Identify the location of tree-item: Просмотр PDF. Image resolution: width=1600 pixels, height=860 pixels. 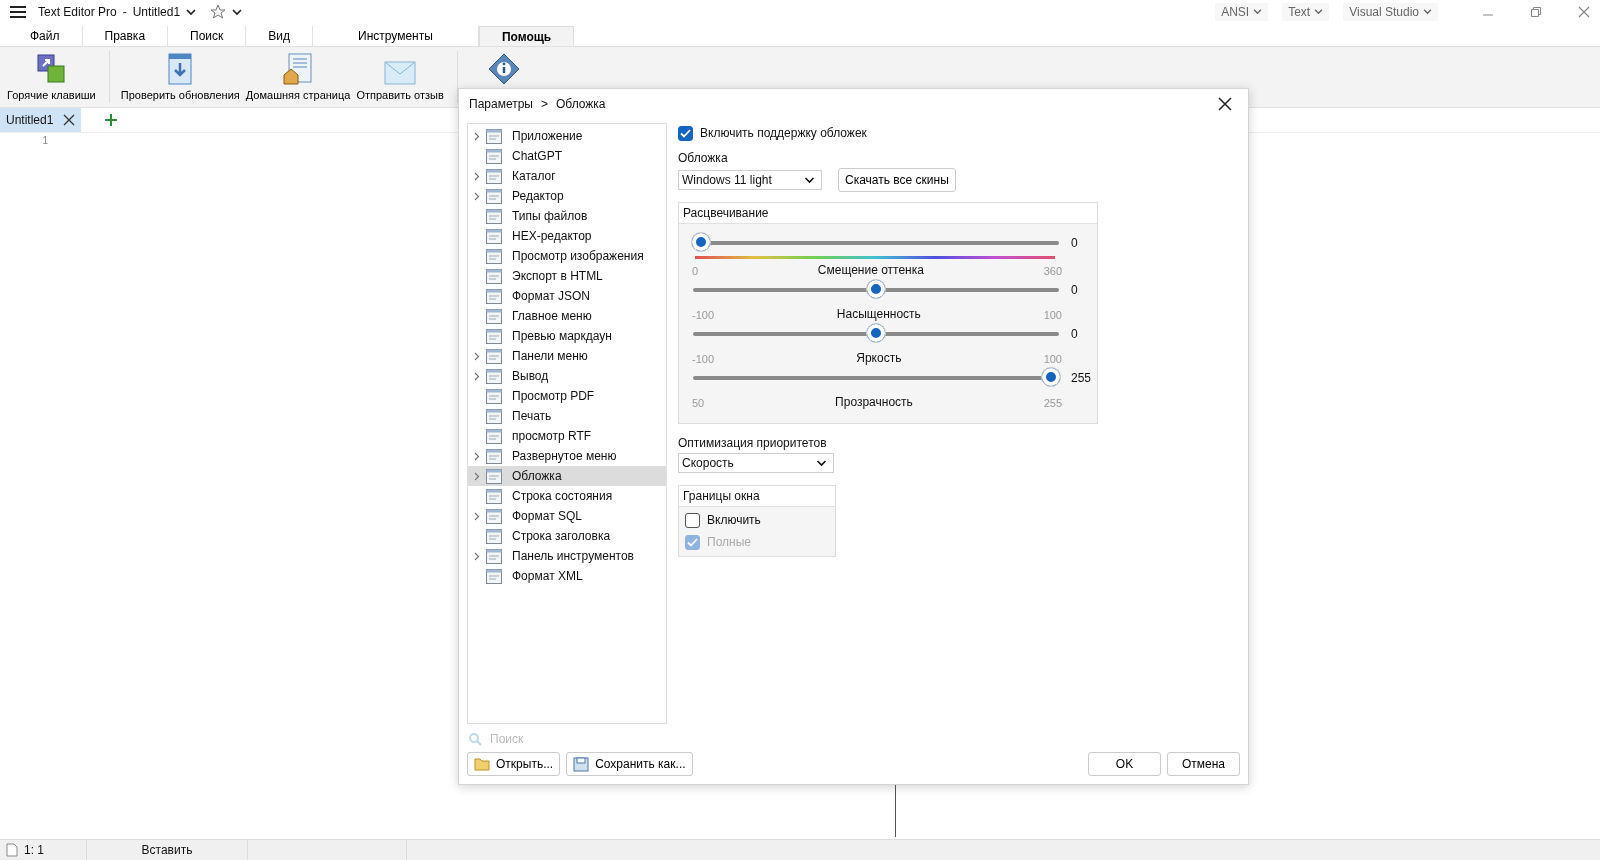
(567, 396).